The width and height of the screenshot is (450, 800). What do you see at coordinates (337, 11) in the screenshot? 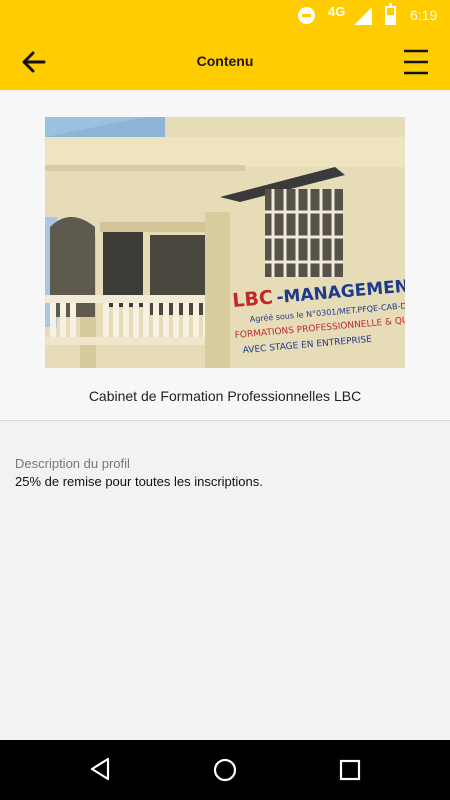
I see `network-type: 4G` at bounding box center [337, 11].